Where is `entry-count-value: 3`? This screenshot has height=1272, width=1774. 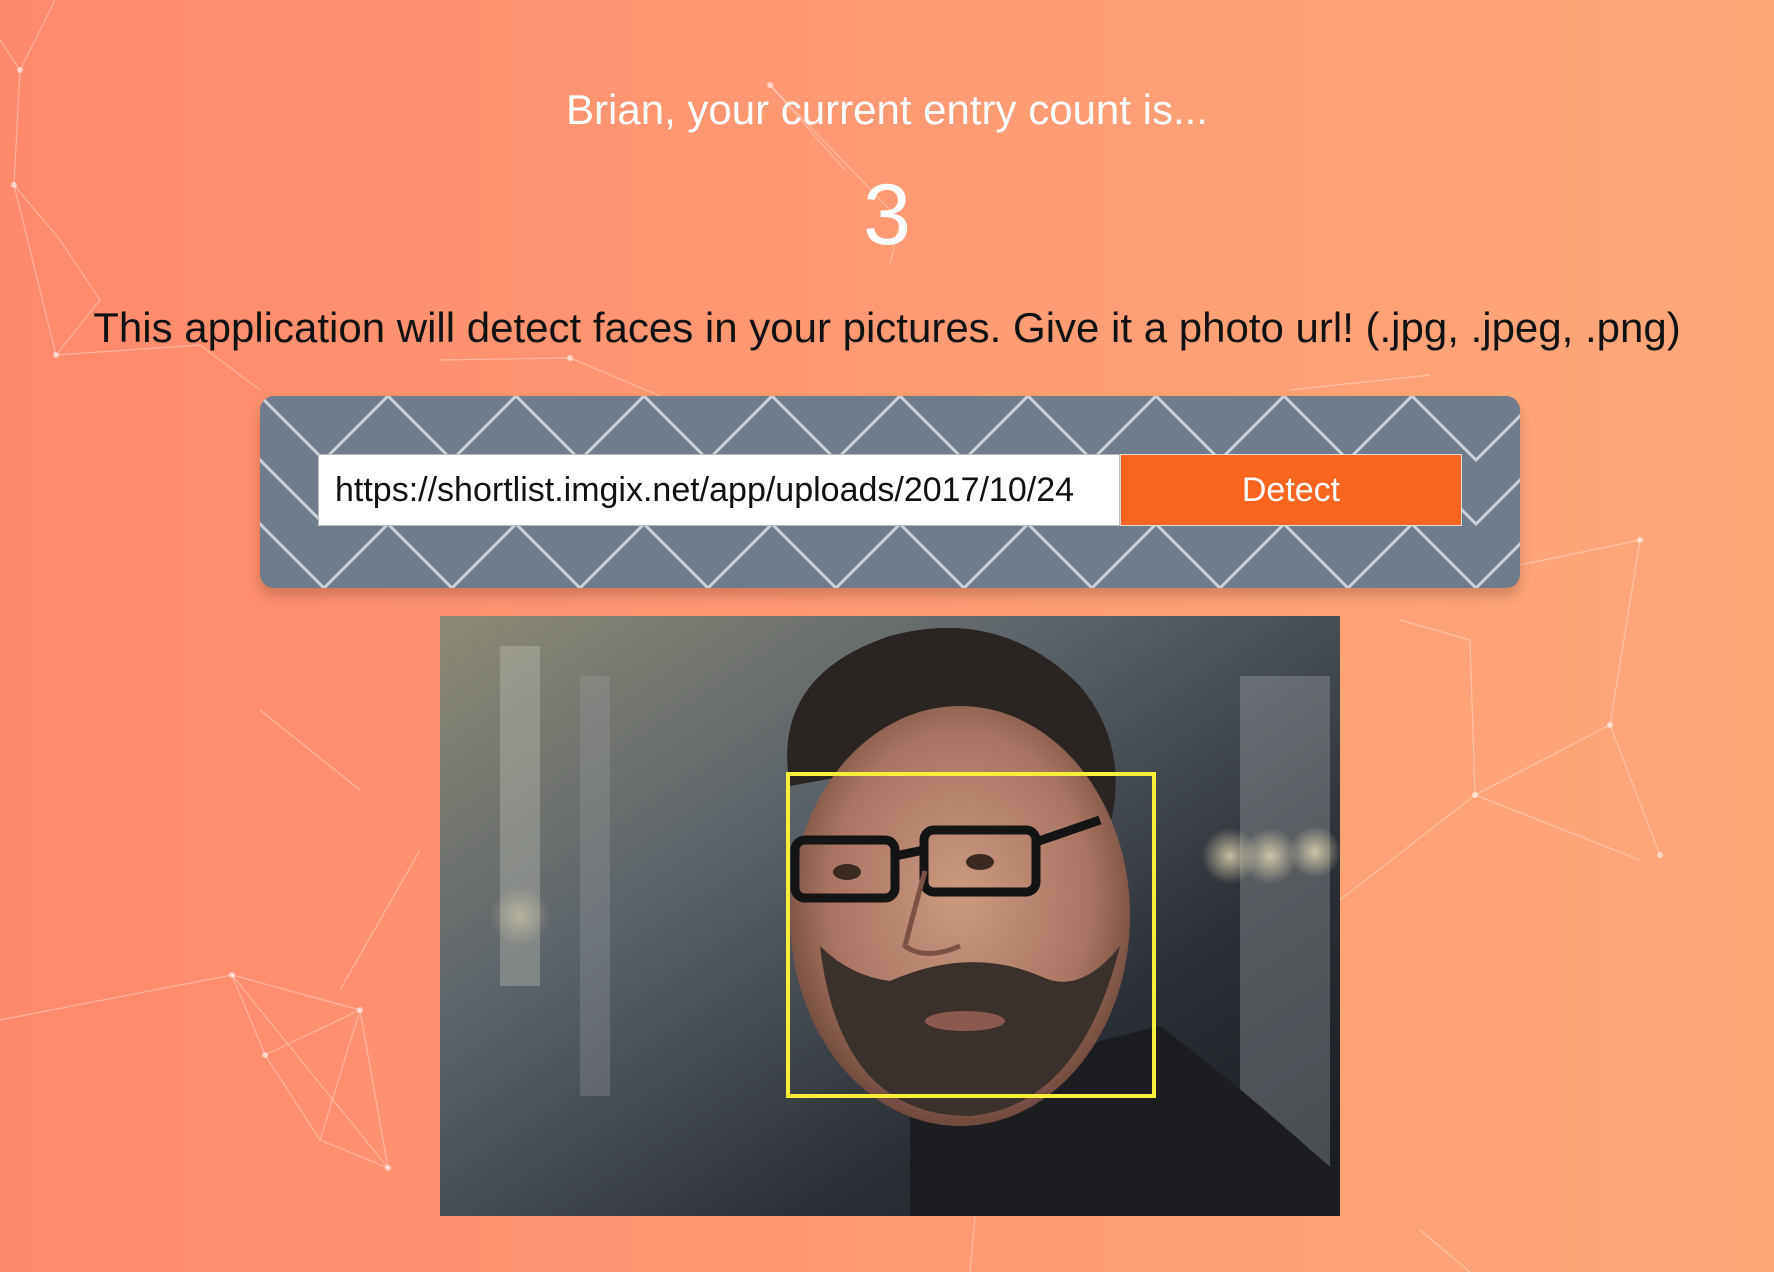 entry-count-value: 3 is located at coordinates (887, 215).